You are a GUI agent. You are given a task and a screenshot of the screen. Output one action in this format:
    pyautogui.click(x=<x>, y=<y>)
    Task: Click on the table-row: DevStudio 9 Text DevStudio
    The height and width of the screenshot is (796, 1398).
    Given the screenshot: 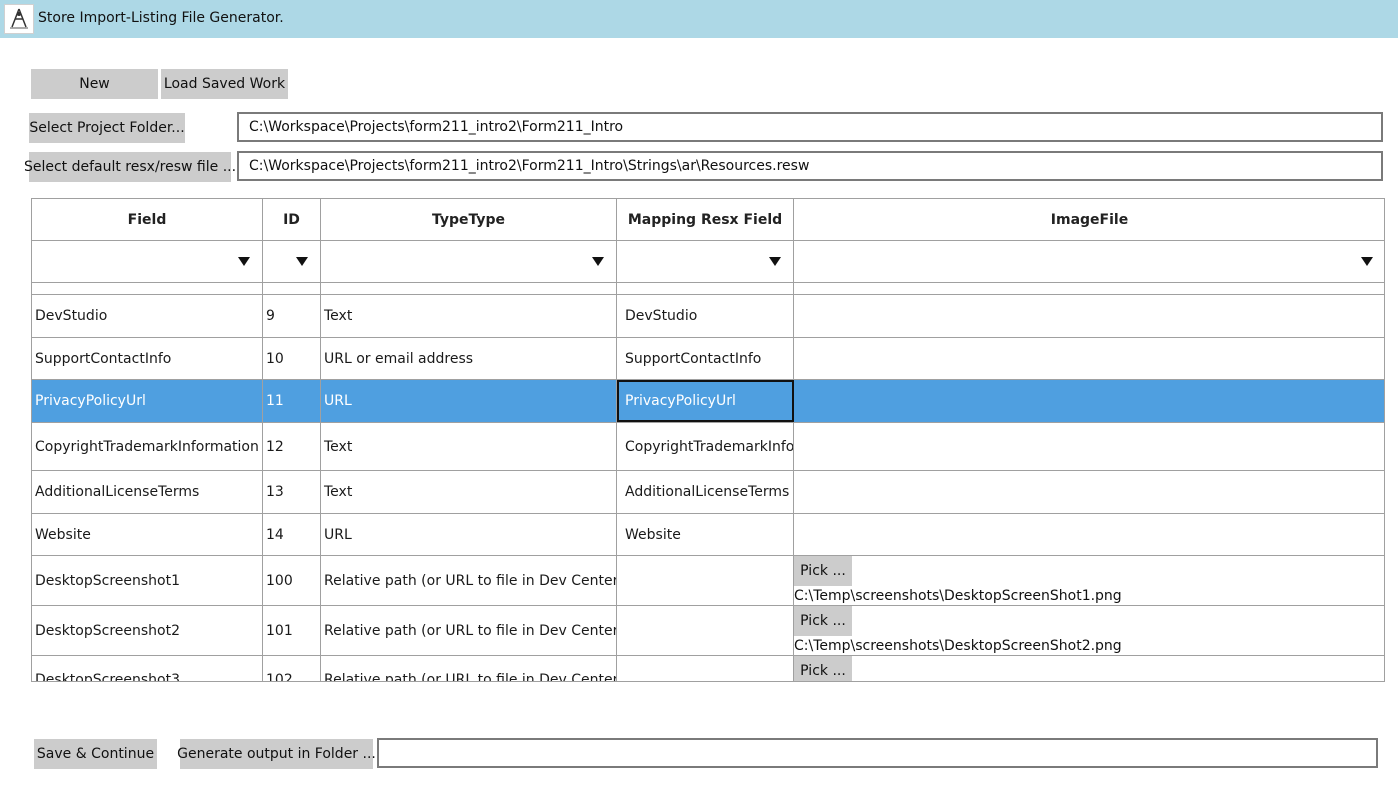 What is the action you would take?
    pyautogui.click(x=708, y=316)
    